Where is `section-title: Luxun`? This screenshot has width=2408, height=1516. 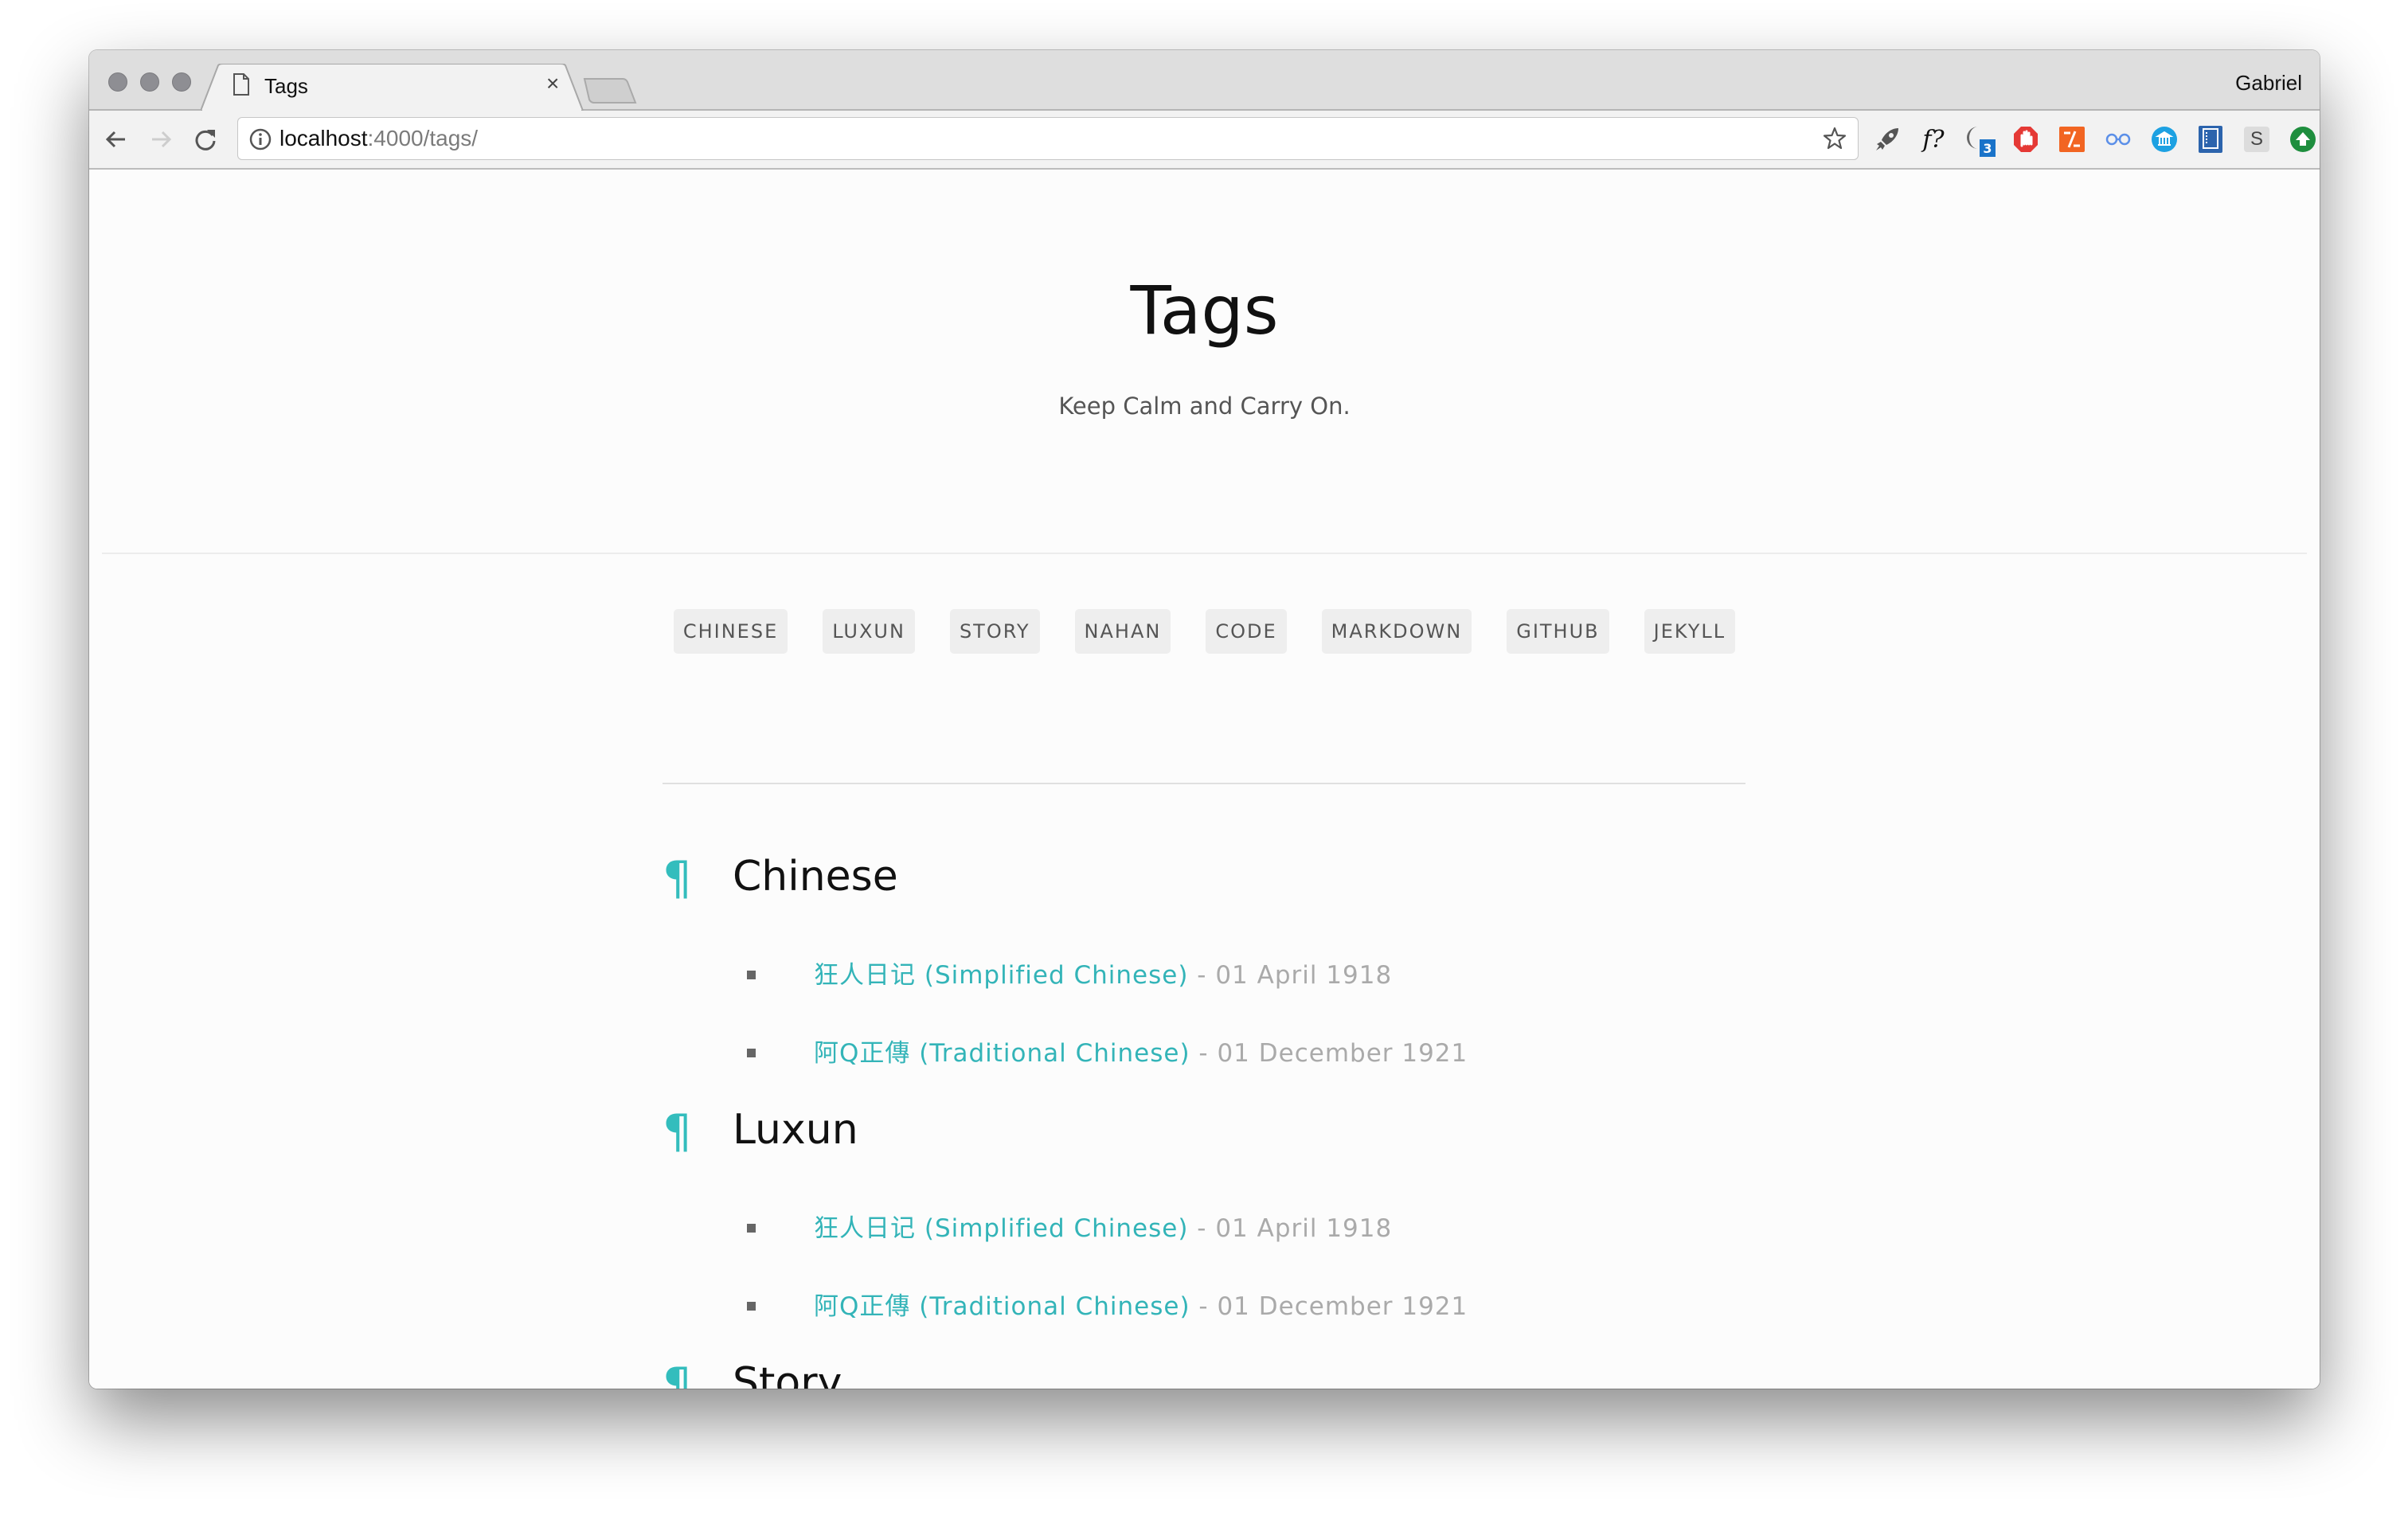
section-title: Luxun is located at coordinates (795, 1130).